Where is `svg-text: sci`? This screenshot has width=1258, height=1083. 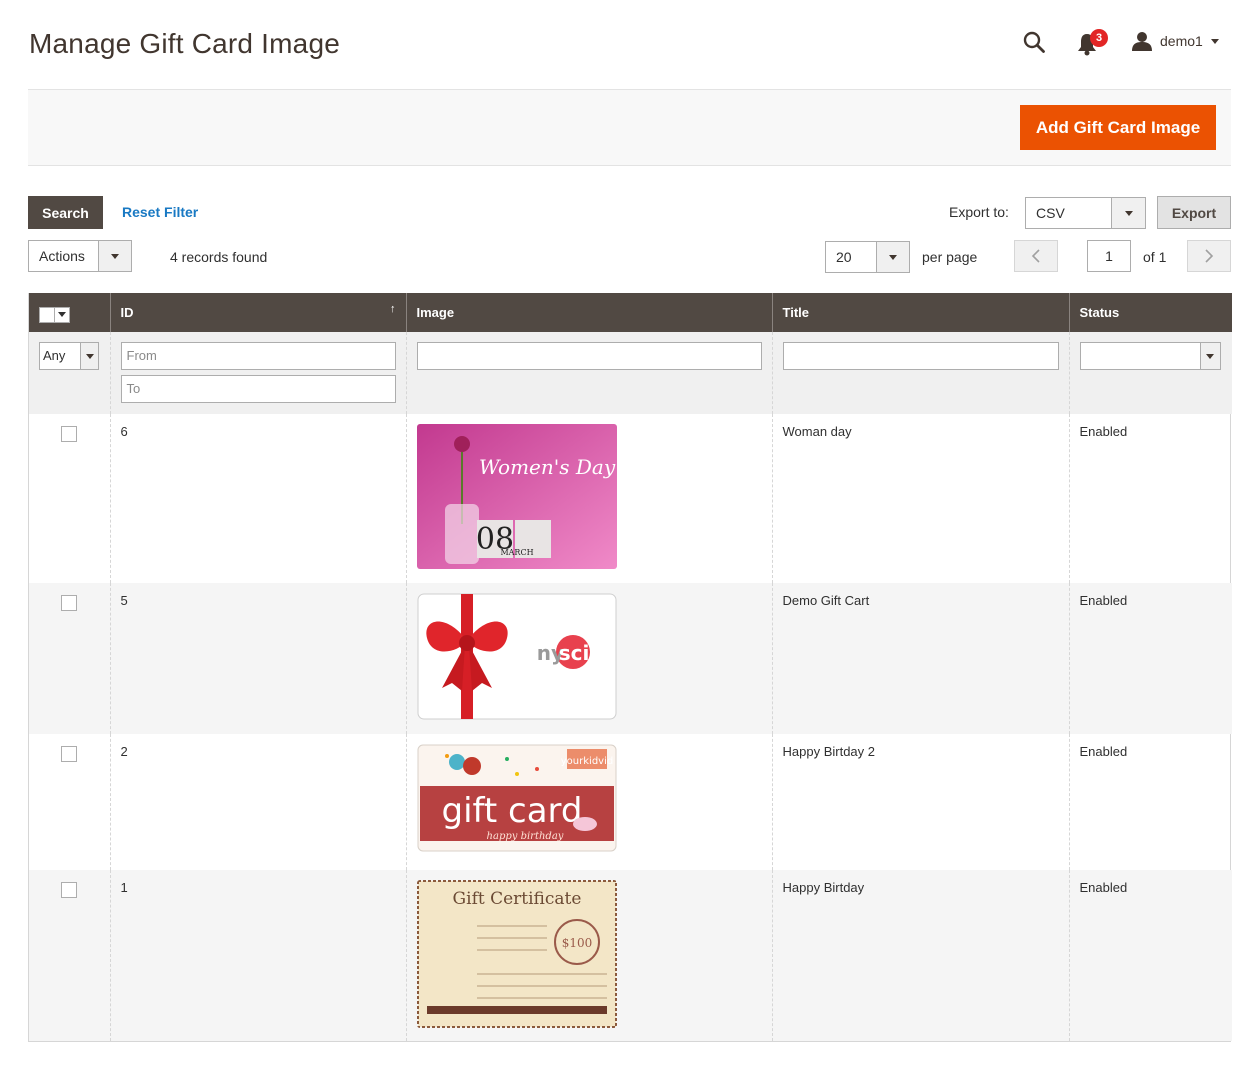 svg-text: sci is located at coordinates (573, 653).